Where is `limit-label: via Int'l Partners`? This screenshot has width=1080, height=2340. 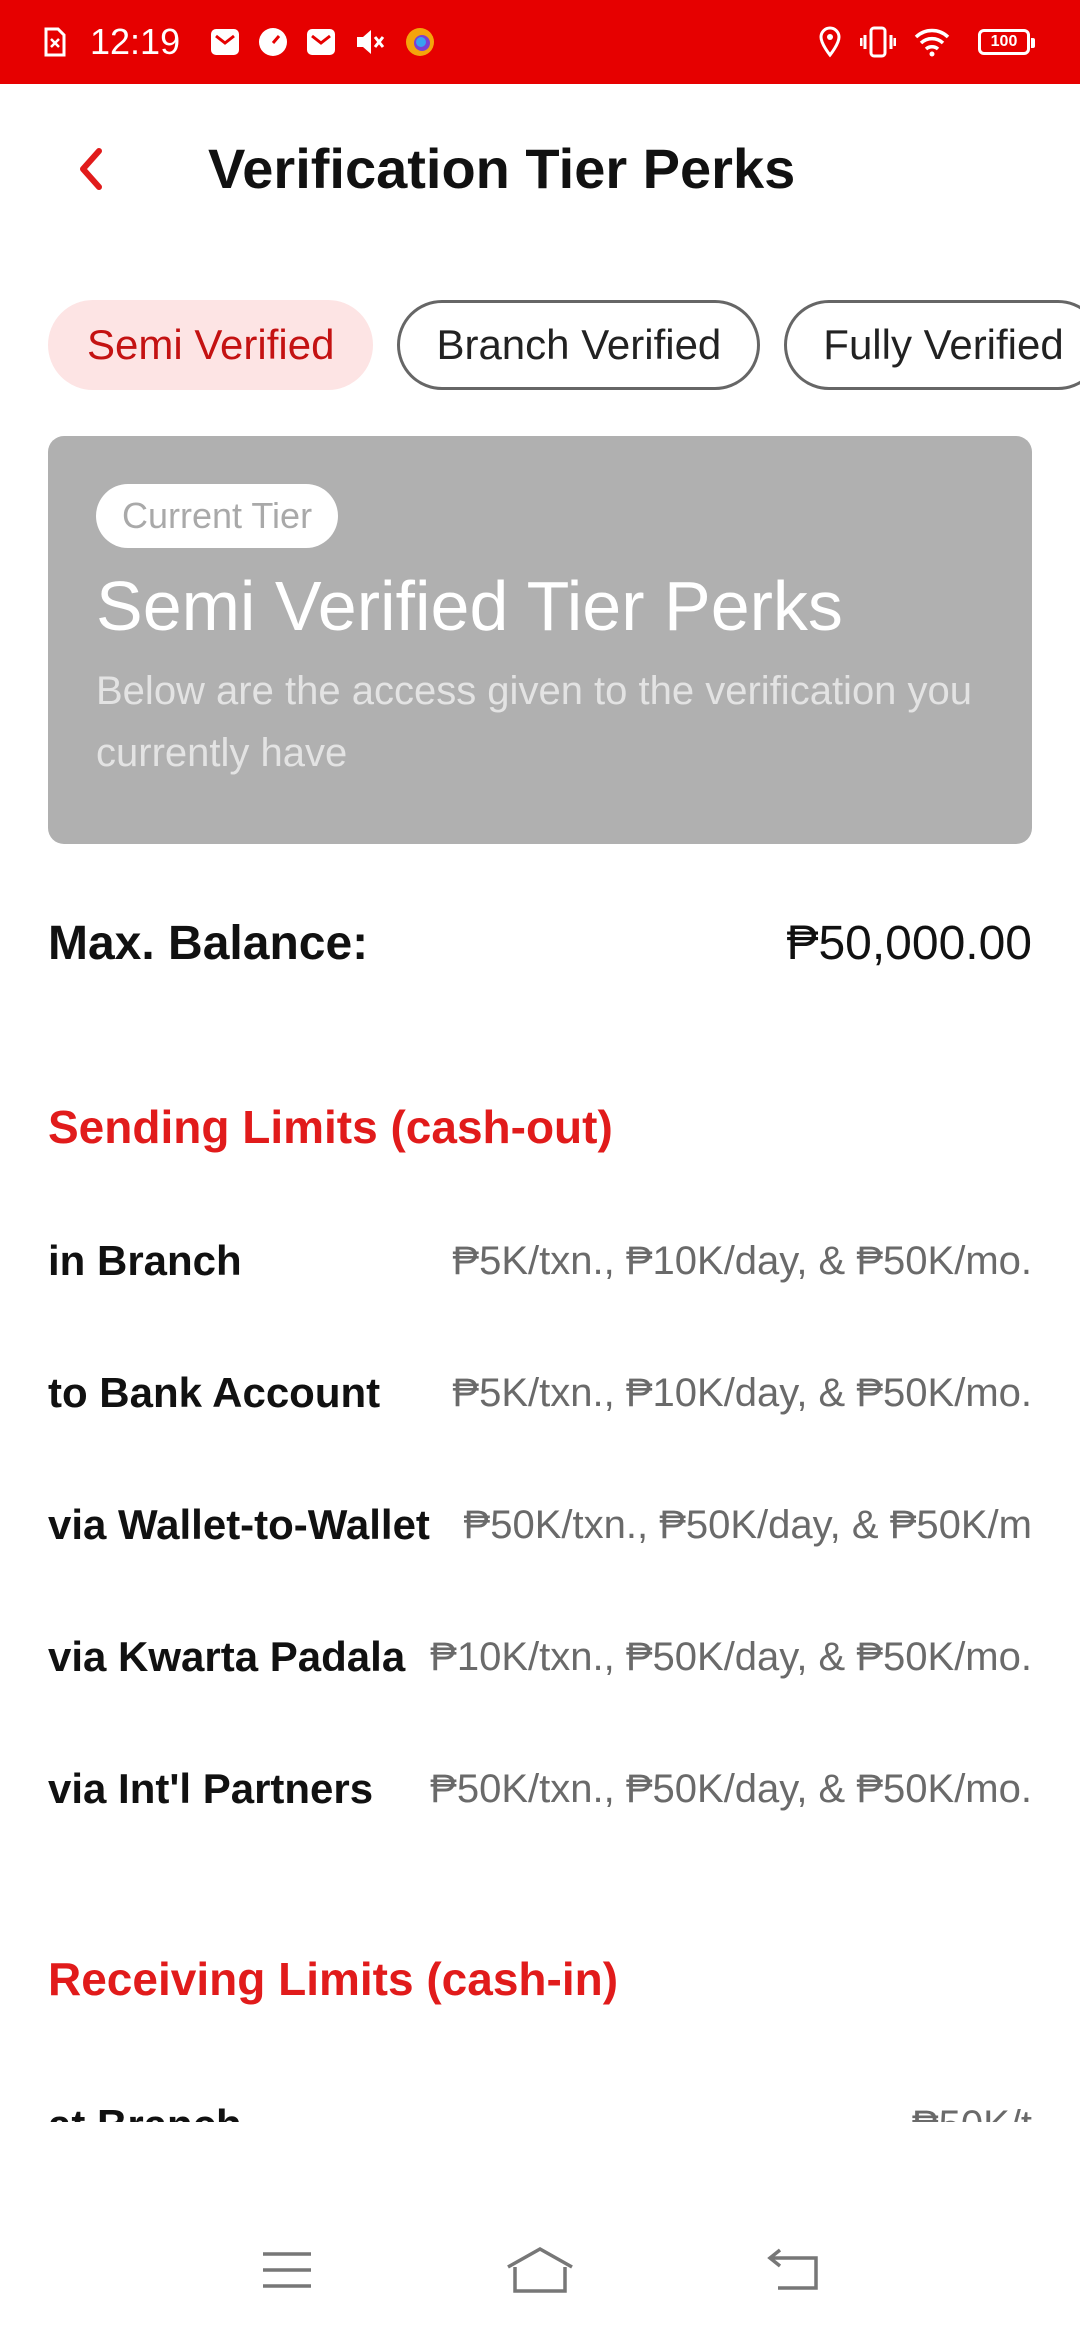 limit-label: via Int'l Partners is located at coordinates (211, 1788).